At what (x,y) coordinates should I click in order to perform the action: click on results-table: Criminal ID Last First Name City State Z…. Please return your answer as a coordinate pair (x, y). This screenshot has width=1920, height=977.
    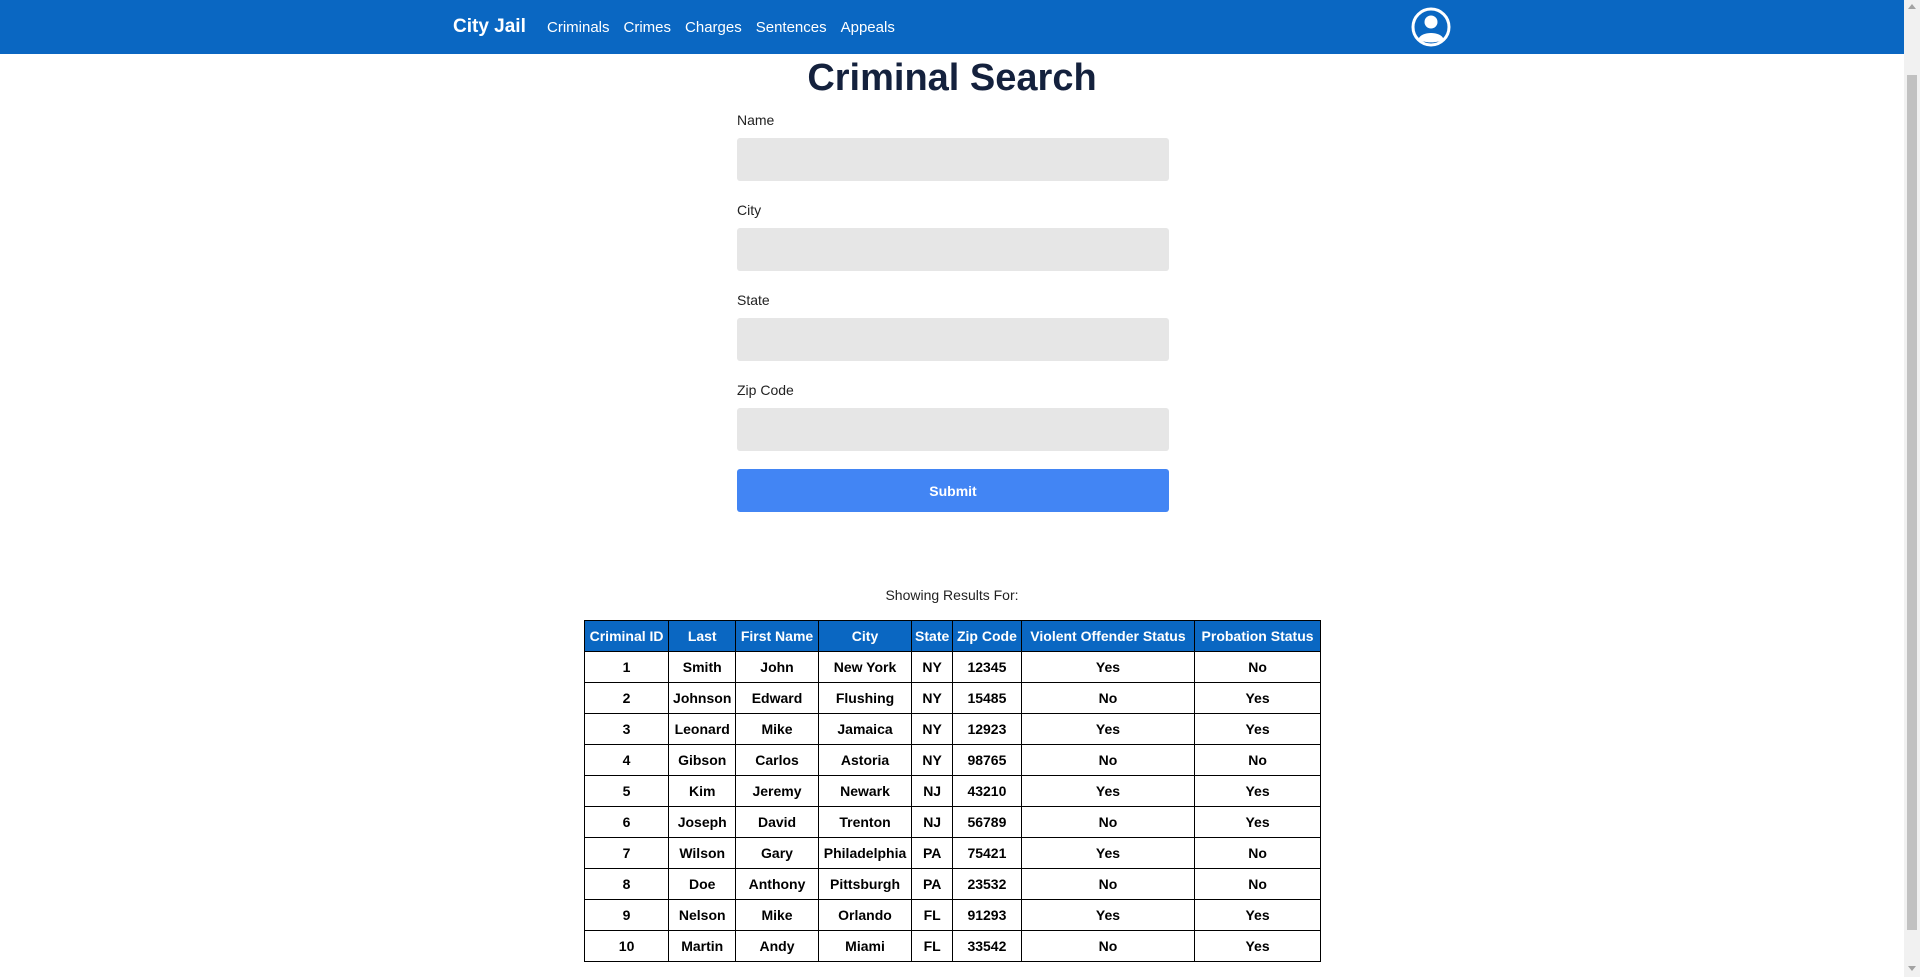
    Looking at the image, I should click on (952, 791).